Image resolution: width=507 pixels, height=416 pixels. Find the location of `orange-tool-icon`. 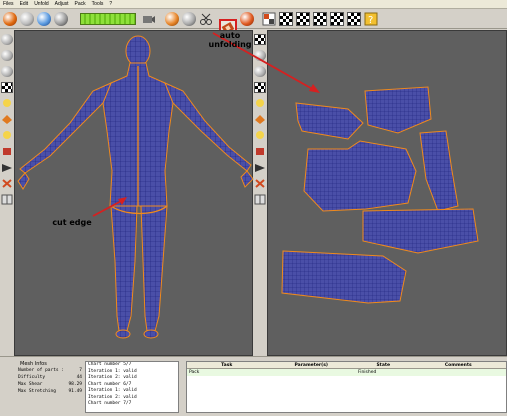

orange-tool-icon is located at coordinates (7, 119).